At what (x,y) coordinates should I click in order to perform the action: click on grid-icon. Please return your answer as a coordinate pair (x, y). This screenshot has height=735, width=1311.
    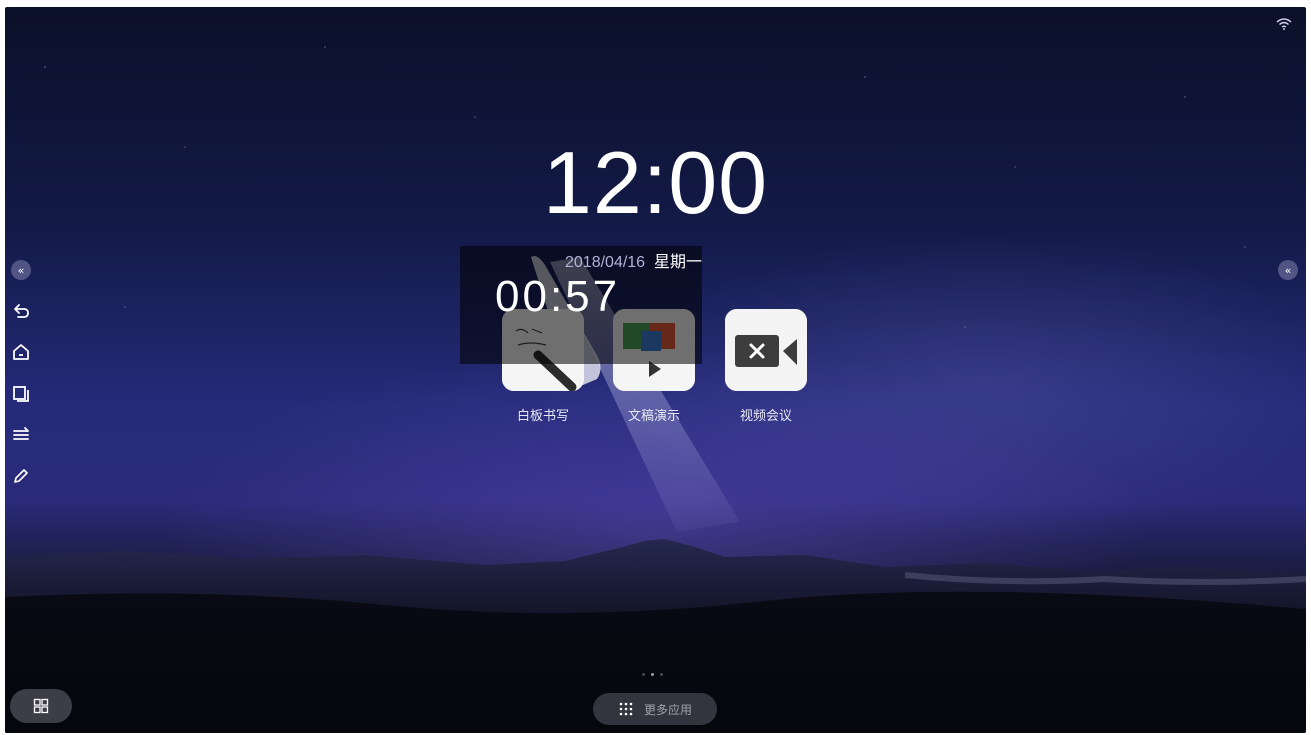
    Looking at the image, I should click on (626, 709).